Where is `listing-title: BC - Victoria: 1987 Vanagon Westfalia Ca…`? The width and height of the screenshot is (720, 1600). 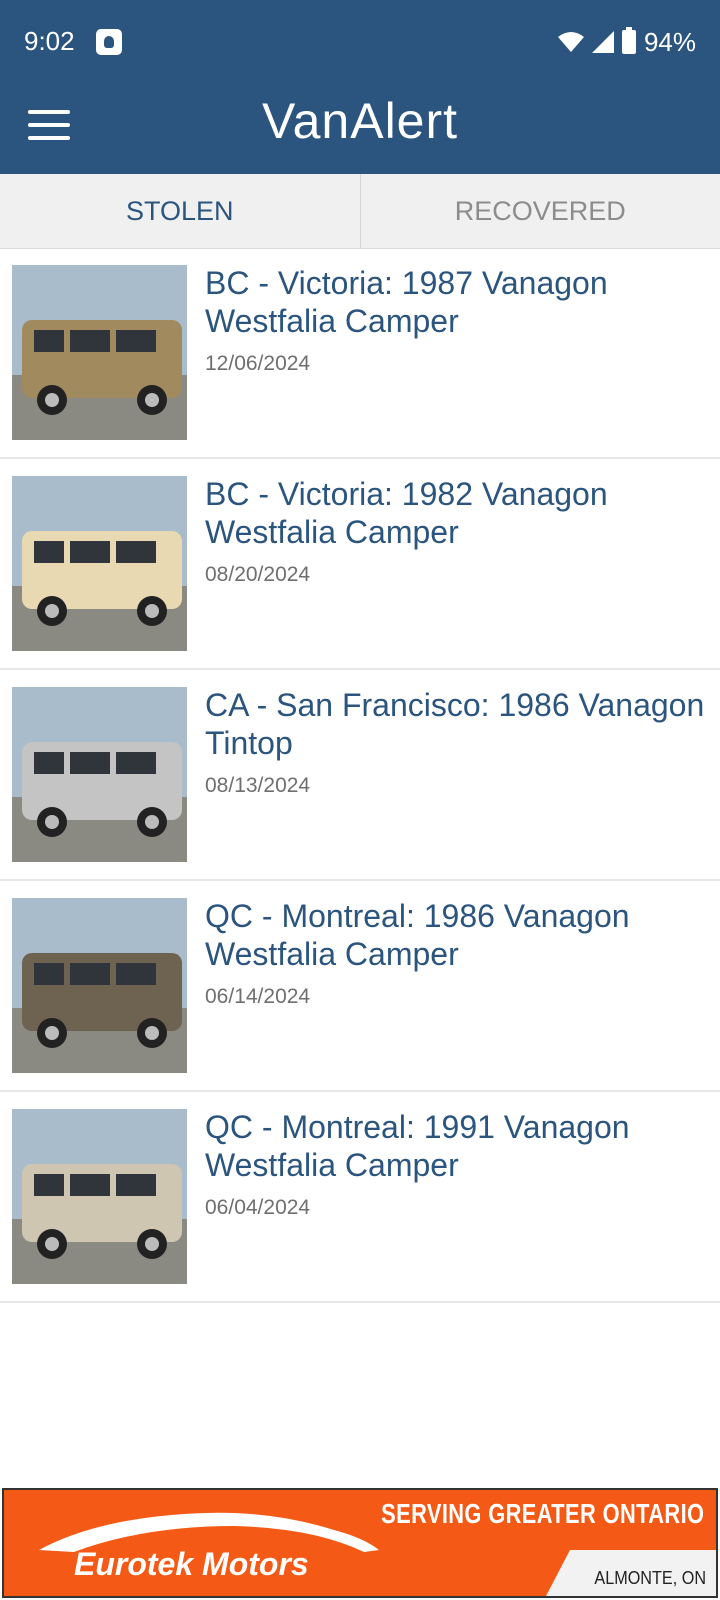 listing-title: BC - Victoria: 1987 Vanagon Westfalia Ca… is located at coordinates (406, 302).